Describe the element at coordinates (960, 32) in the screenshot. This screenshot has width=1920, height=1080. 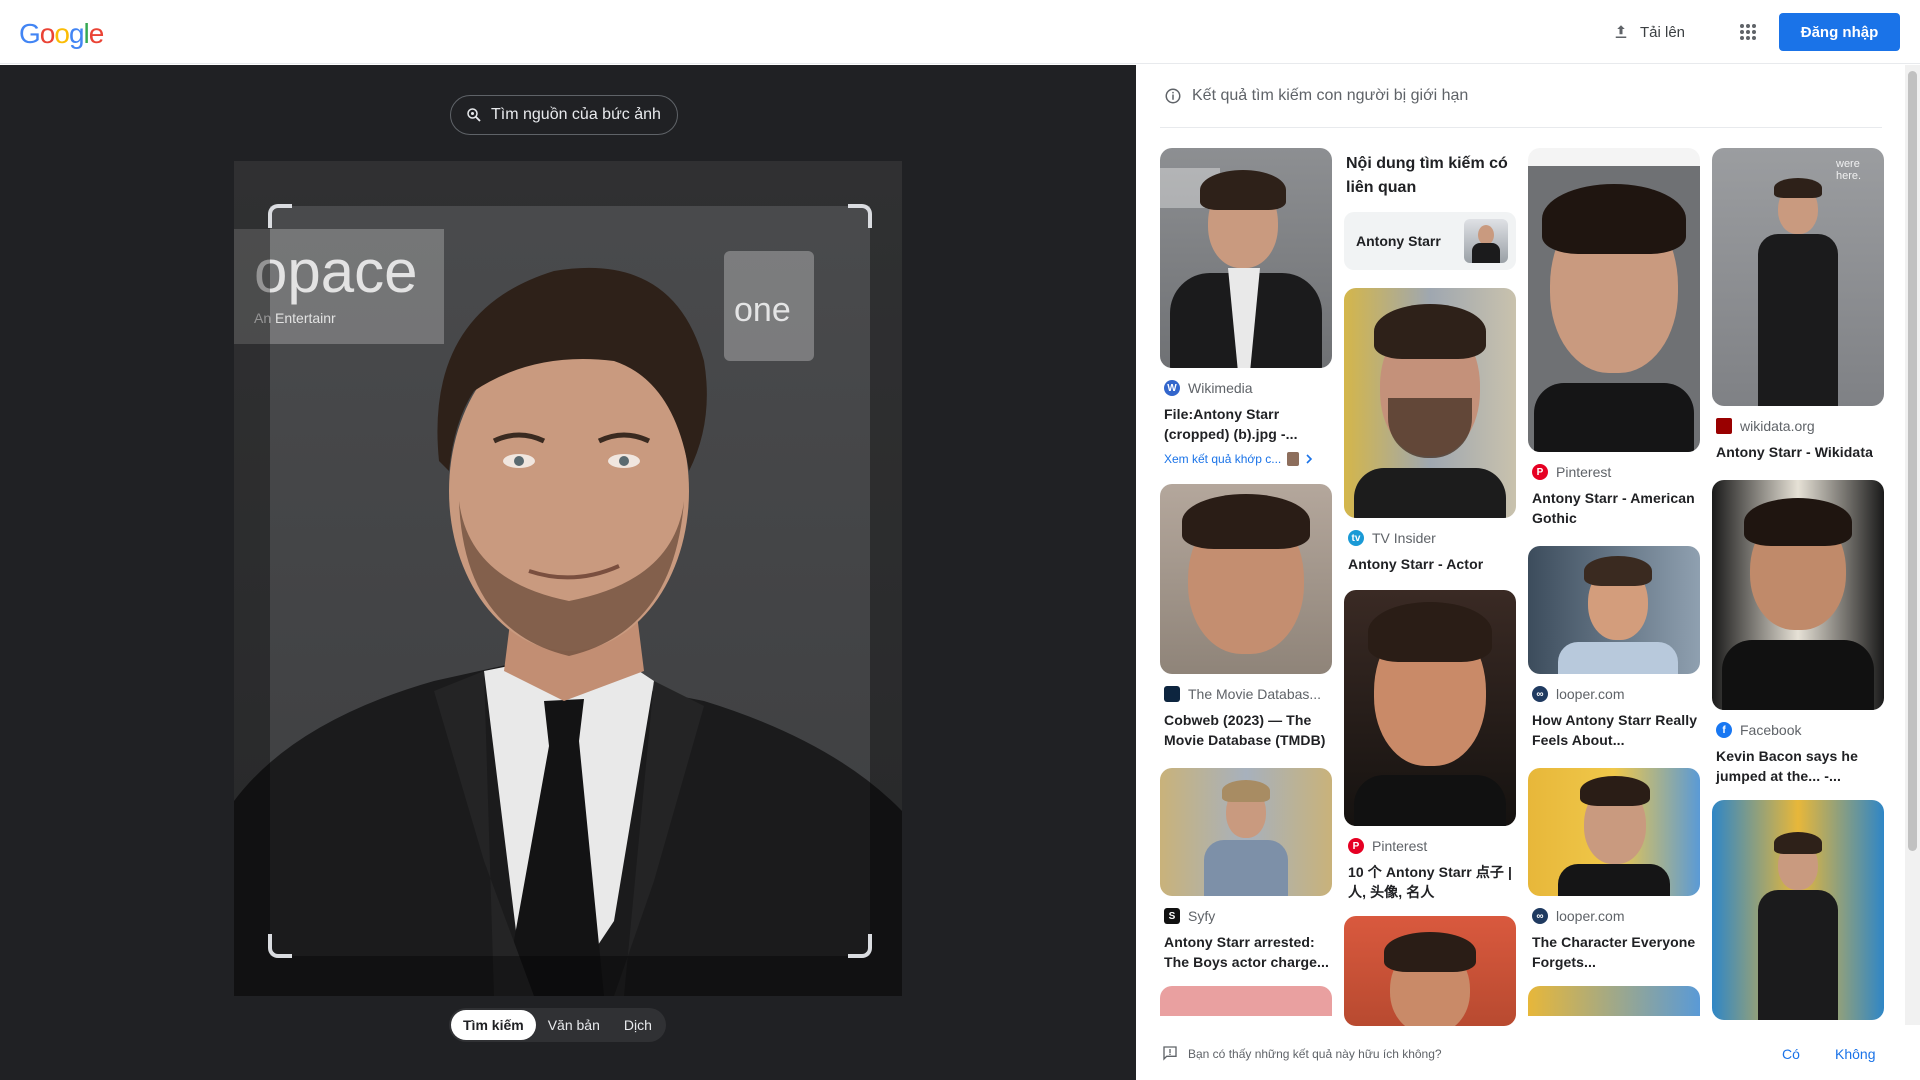
I see `top-bar: Google Tải lên Đăng nhập` at that location.